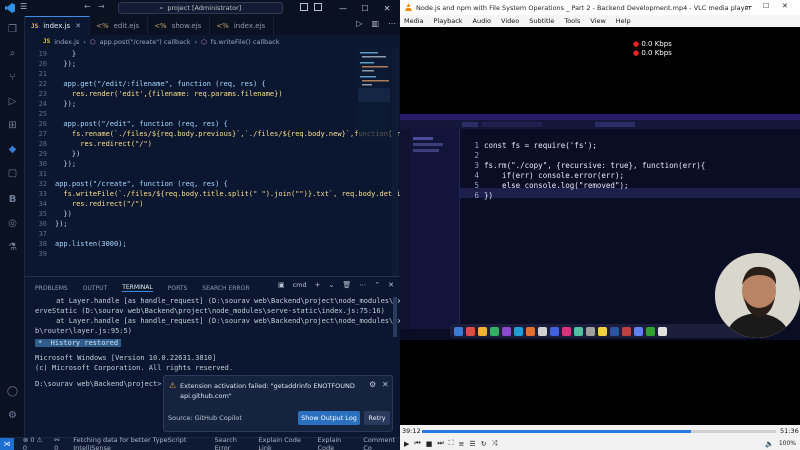  I want to click on line-number: 19, so click(42, 54).